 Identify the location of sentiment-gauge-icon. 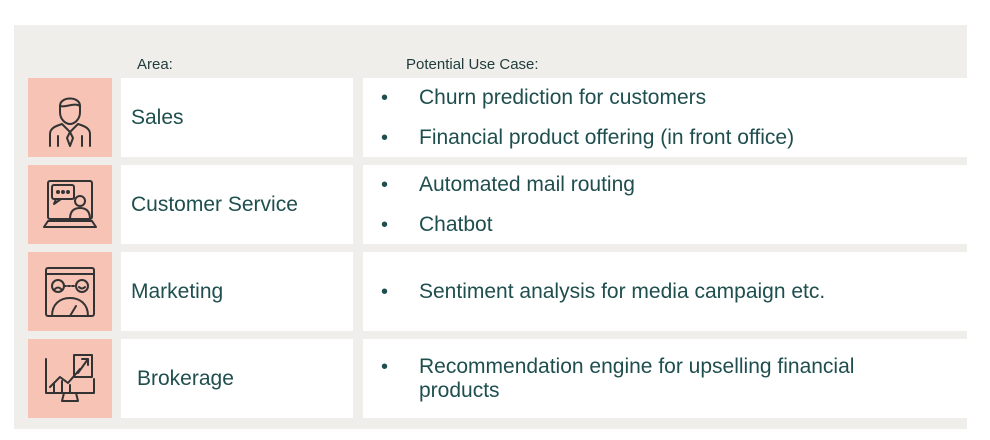
(70, 291).